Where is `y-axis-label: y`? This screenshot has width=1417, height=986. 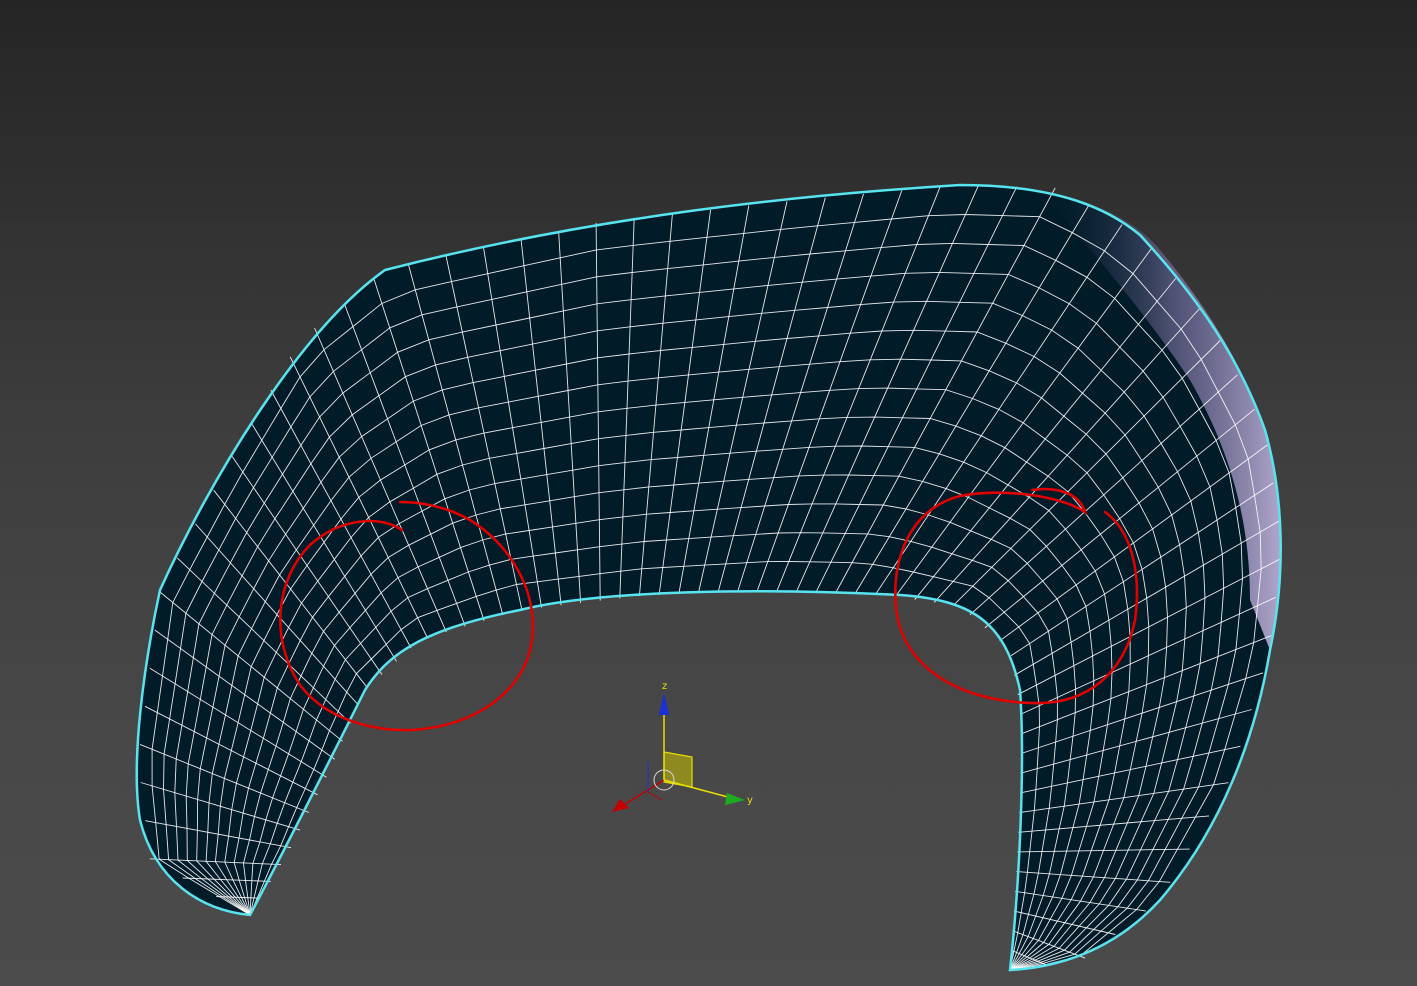 y-axis-label: y is located at coordinates (750, 800).